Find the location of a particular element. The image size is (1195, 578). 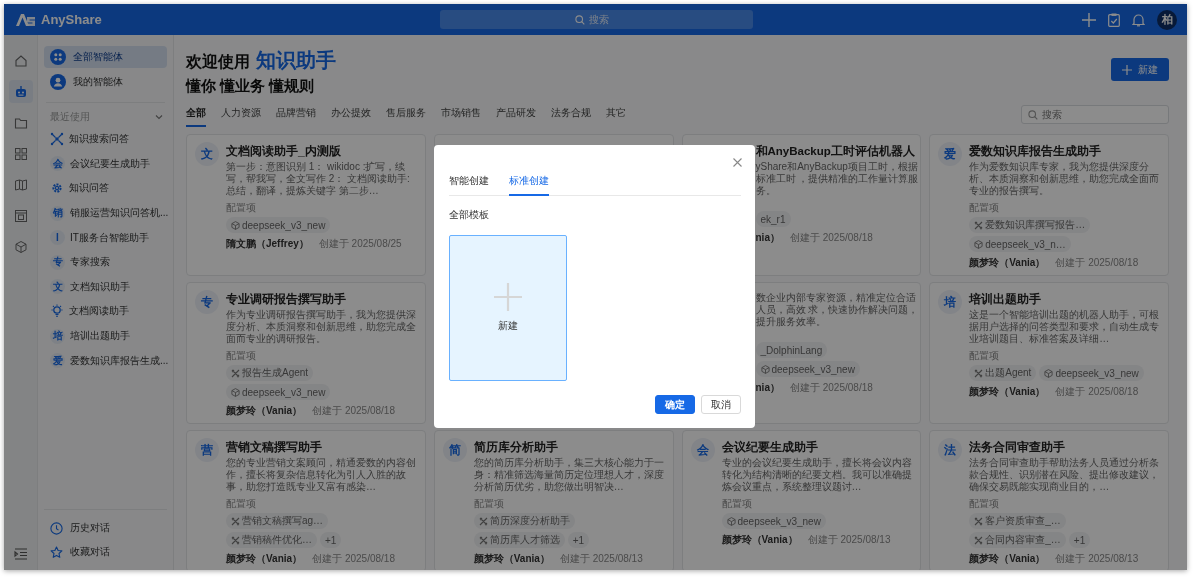

close-icon is located at coordinates (737, 162).